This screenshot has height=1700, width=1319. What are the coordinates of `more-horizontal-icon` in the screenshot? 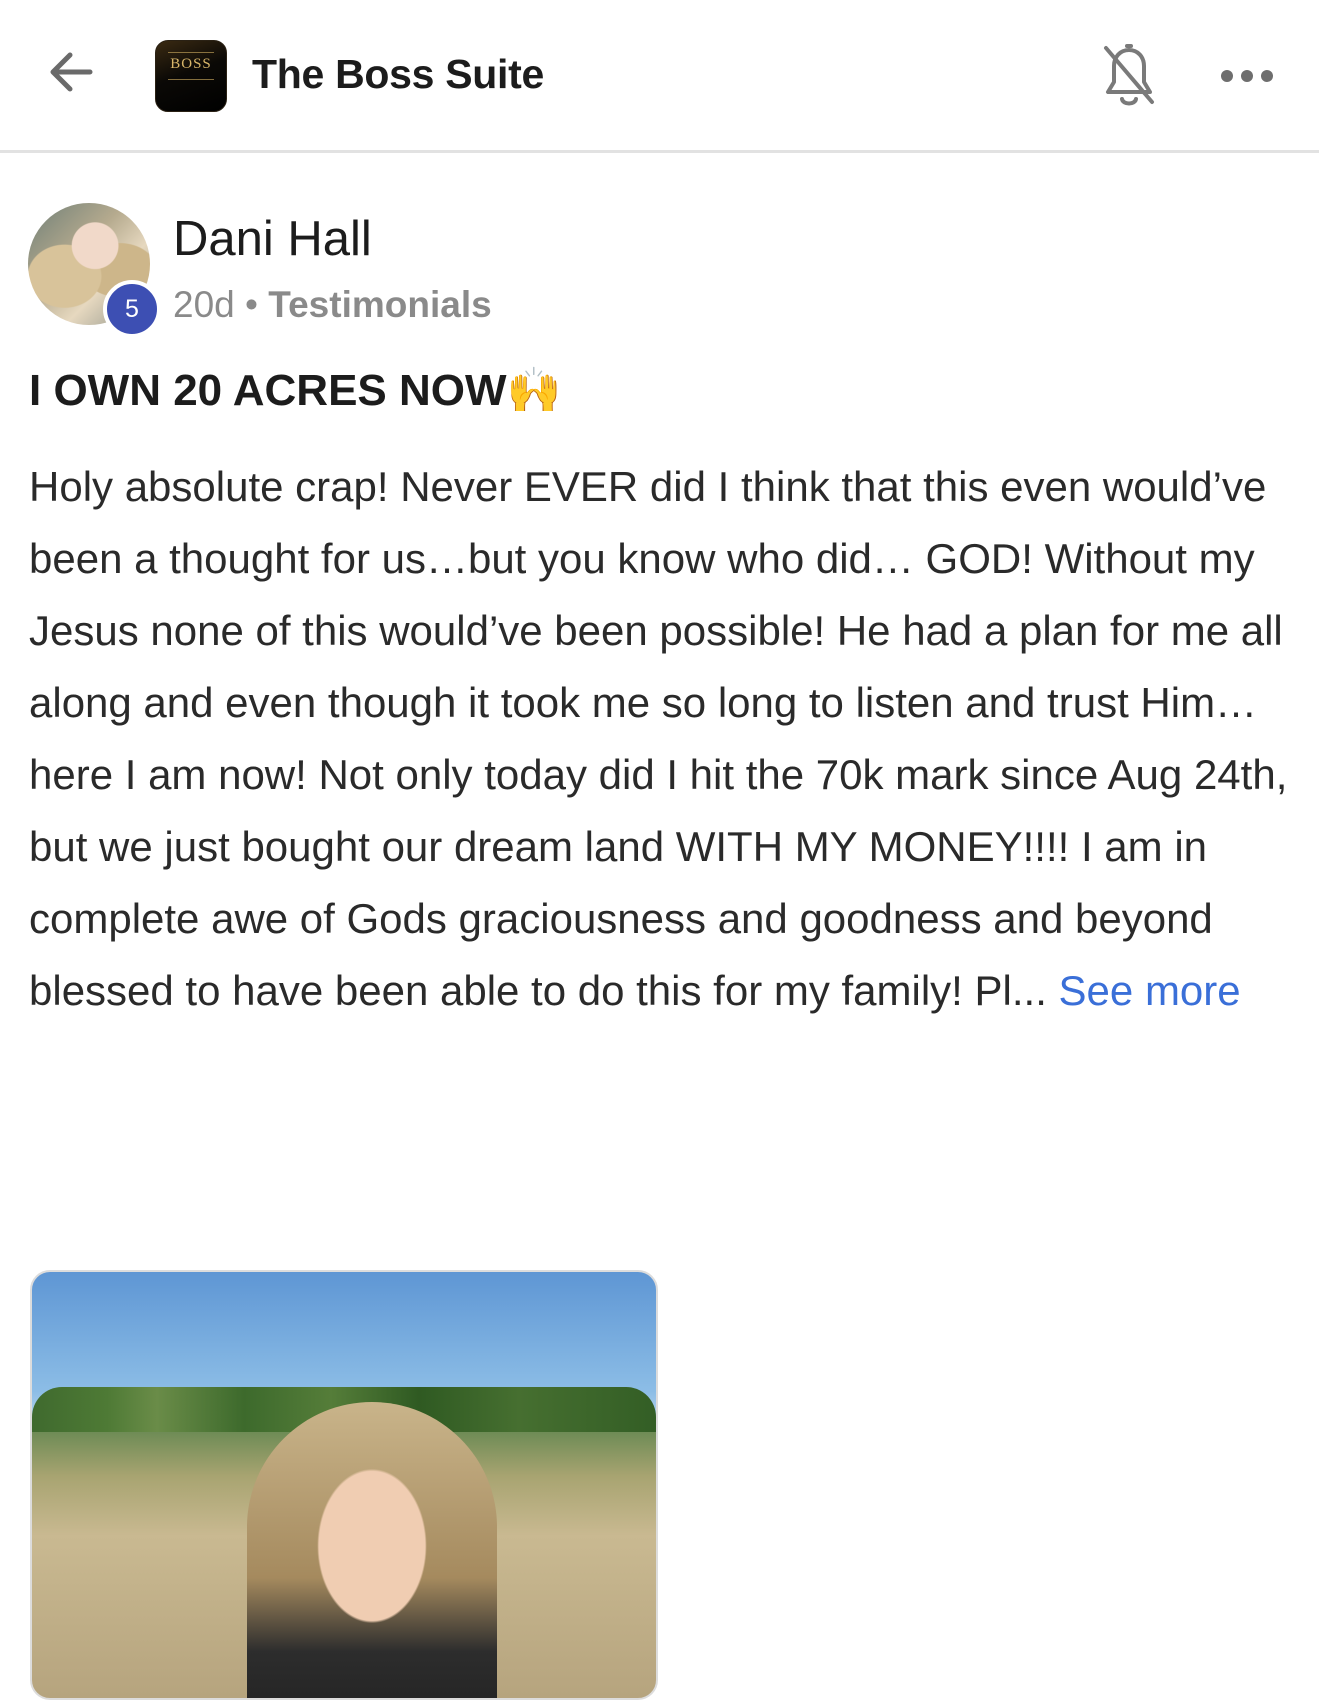 It's located at (1247, 76).